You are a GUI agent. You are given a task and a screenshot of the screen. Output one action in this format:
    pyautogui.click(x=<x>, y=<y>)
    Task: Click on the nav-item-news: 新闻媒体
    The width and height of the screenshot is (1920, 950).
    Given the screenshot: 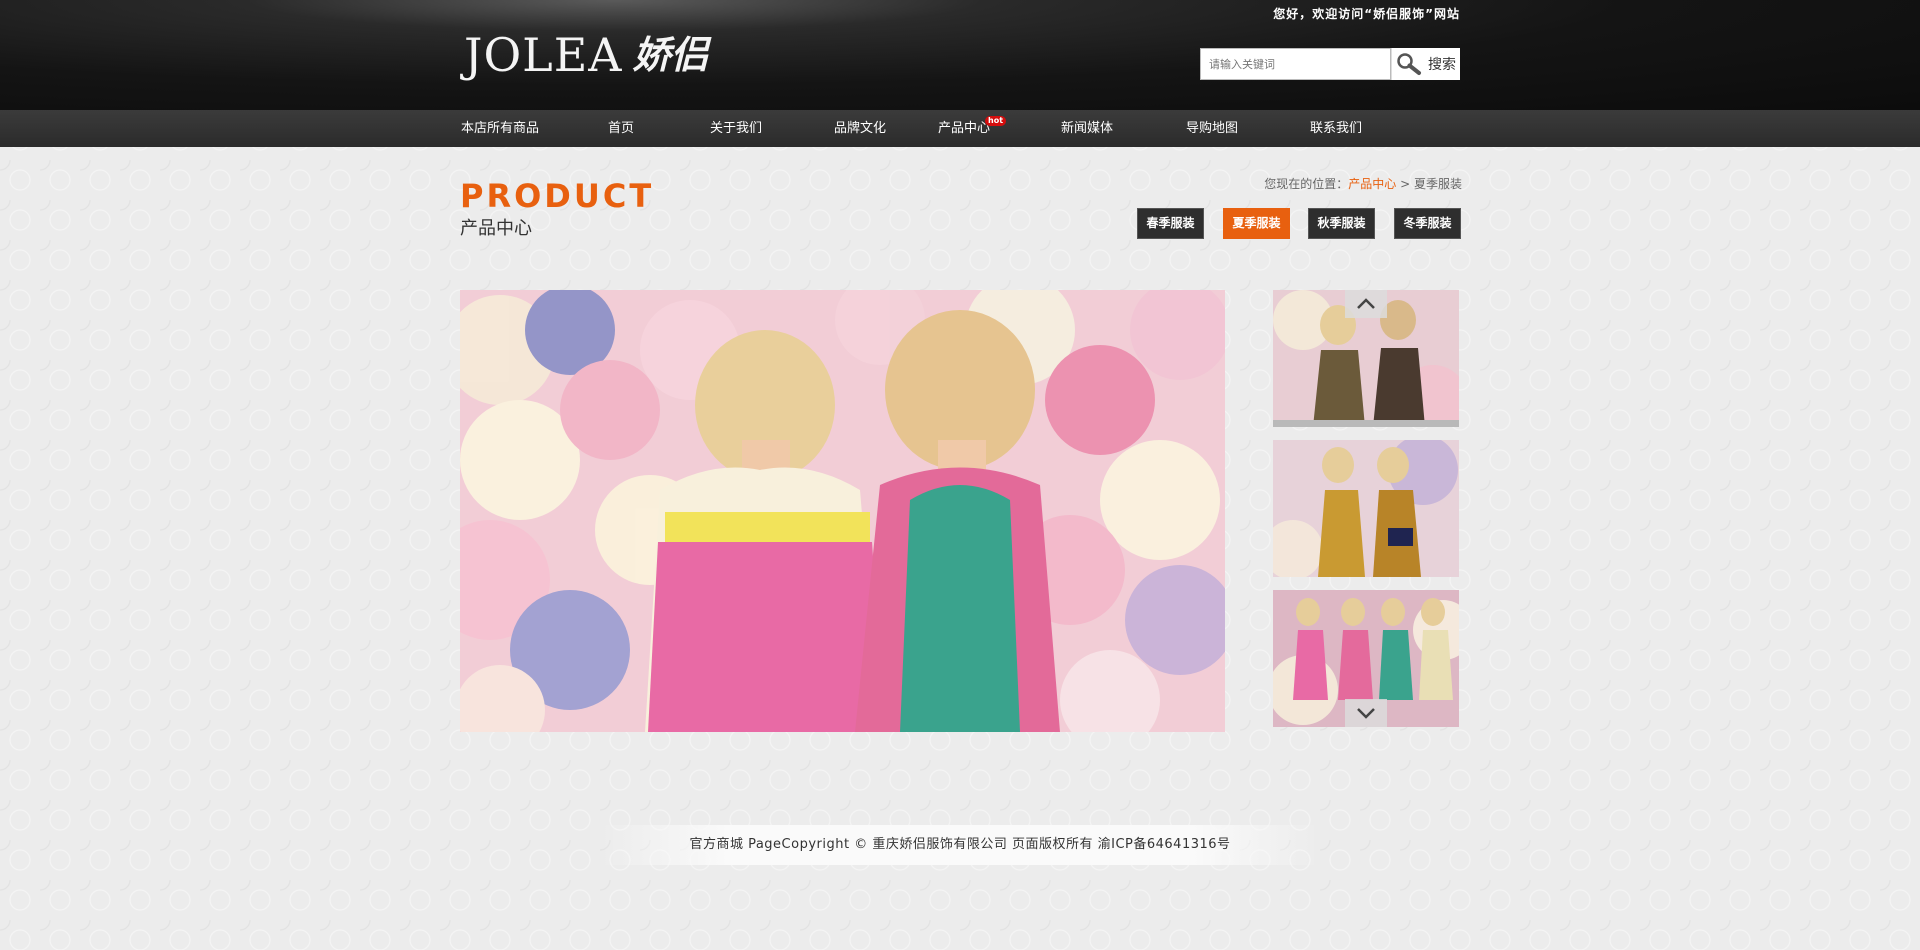 What is the action you would take?
    pyautogui.click(x=1087, y=128)
    